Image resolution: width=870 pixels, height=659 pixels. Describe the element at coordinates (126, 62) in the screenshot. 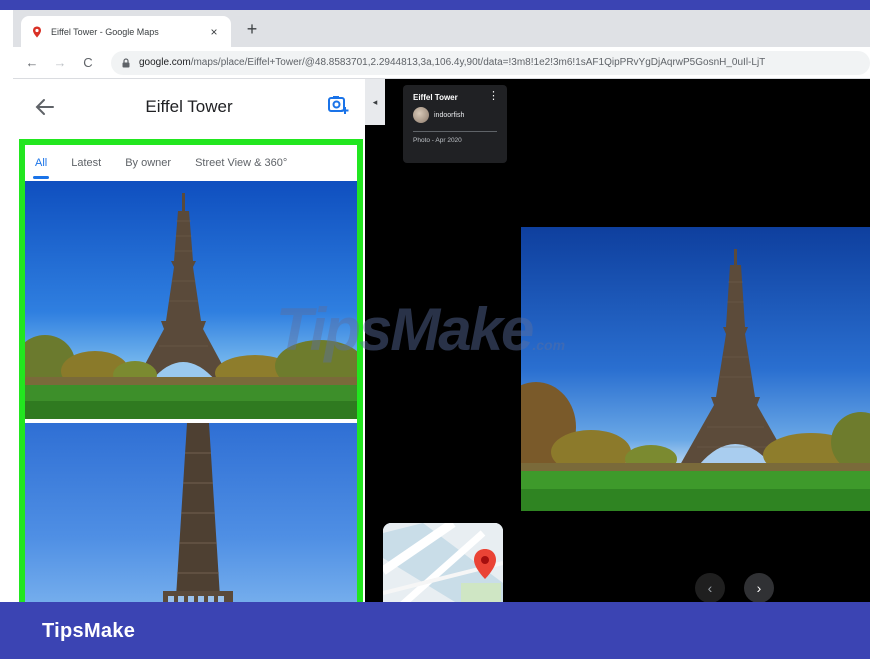

I see `lock-icon` at that location.